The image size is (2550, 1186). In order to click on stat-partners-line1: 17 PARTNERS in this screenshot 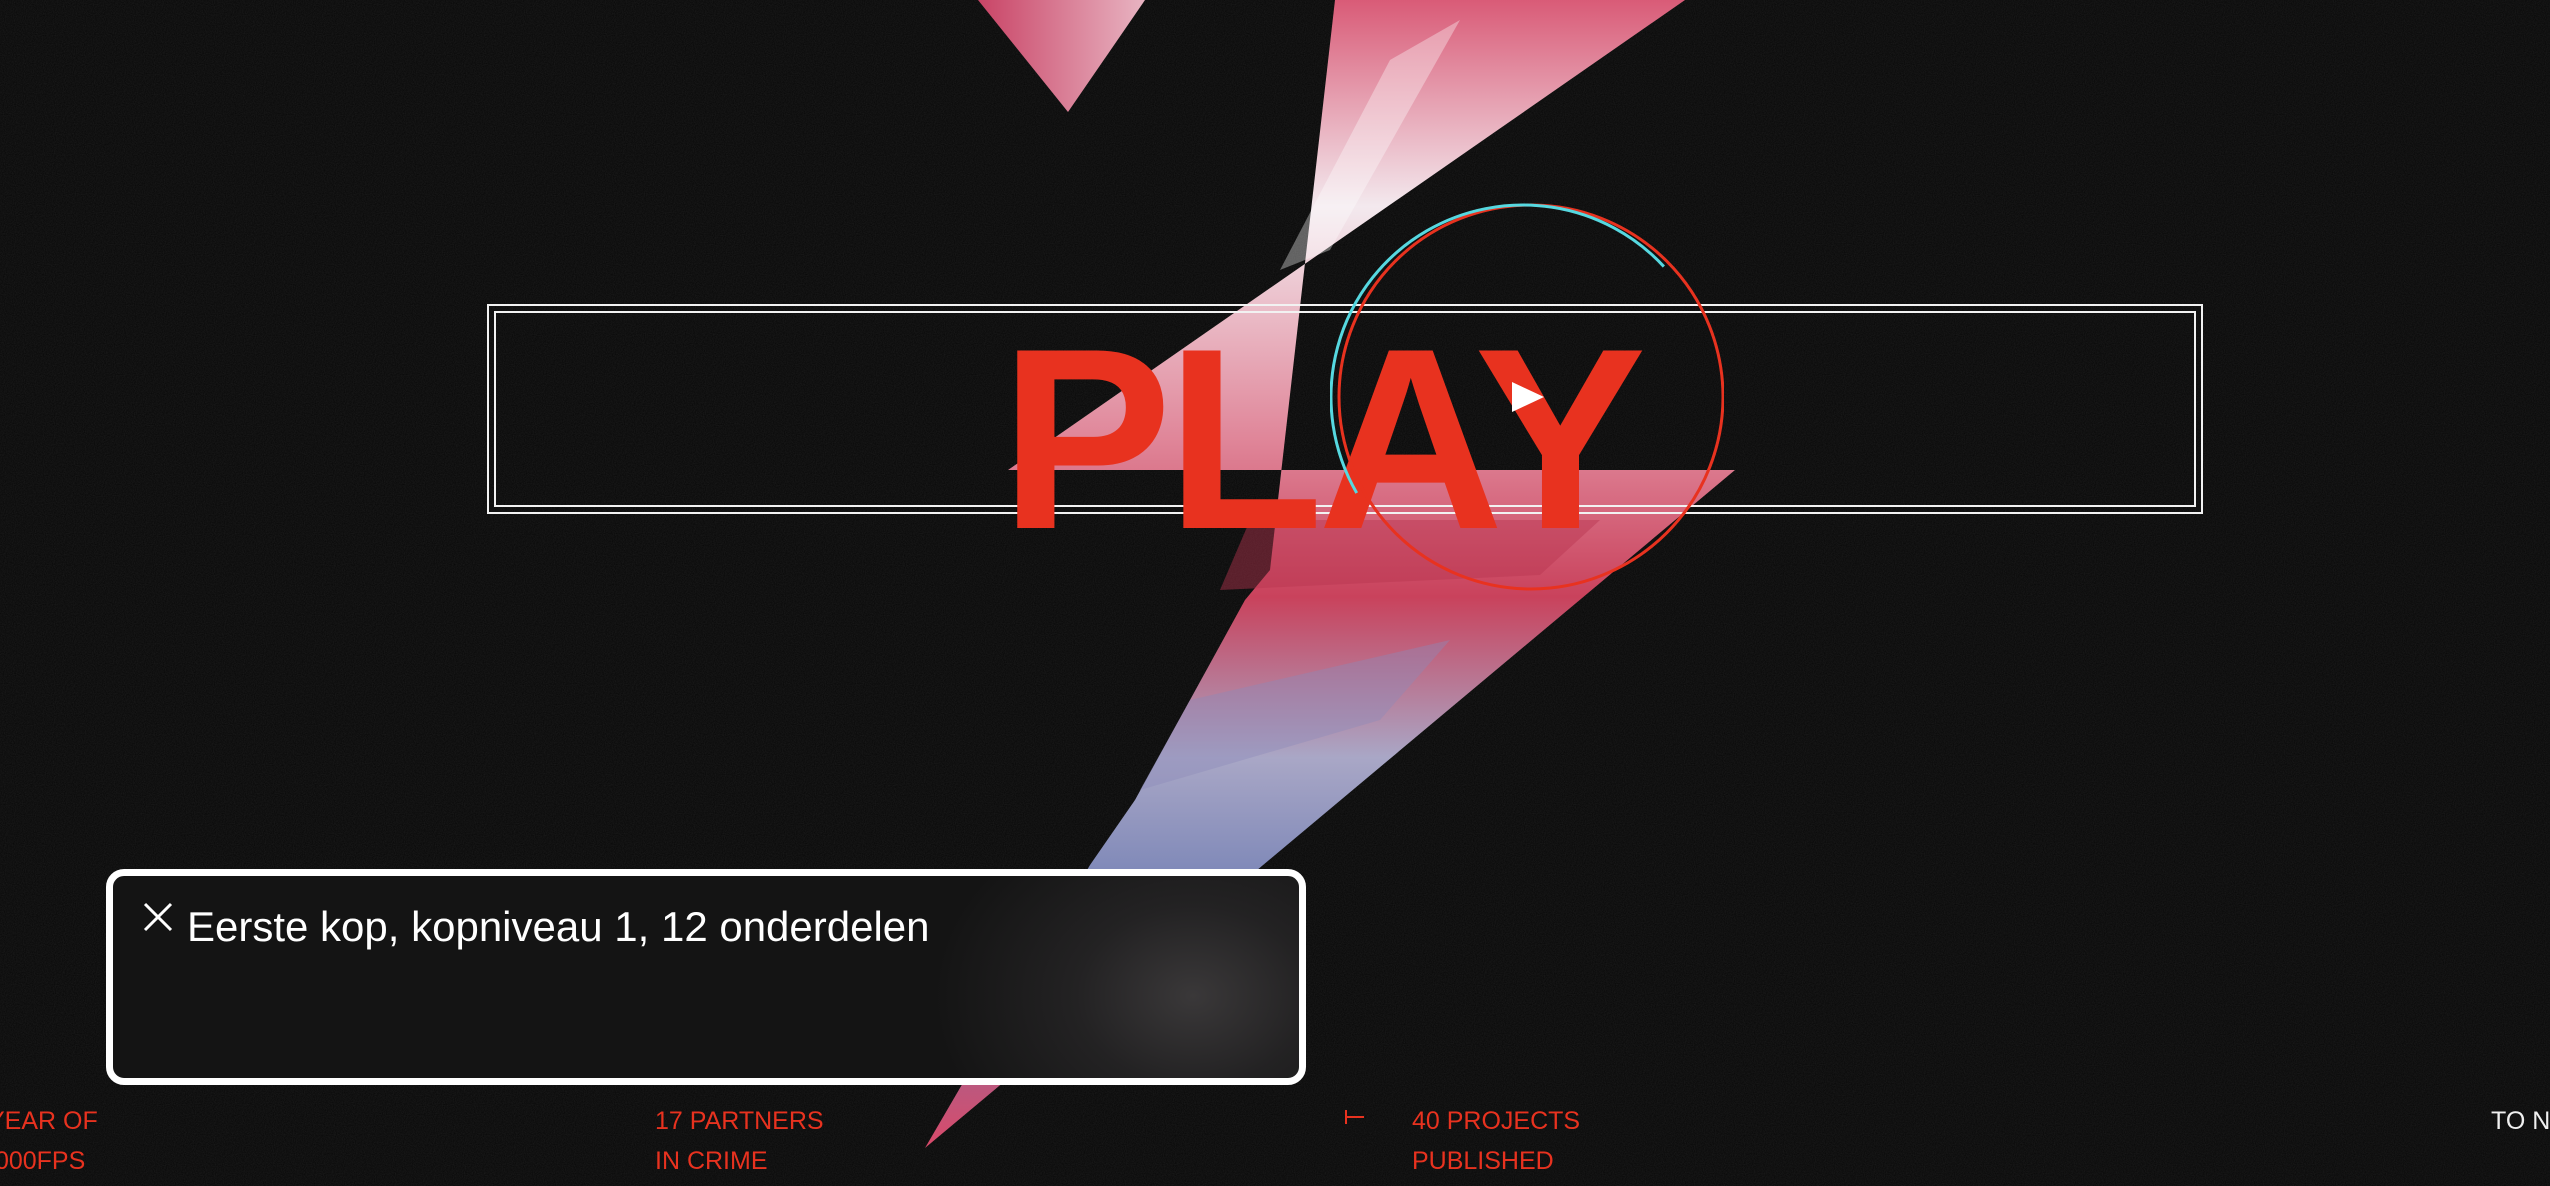, I will do `click(739, 1121)`.